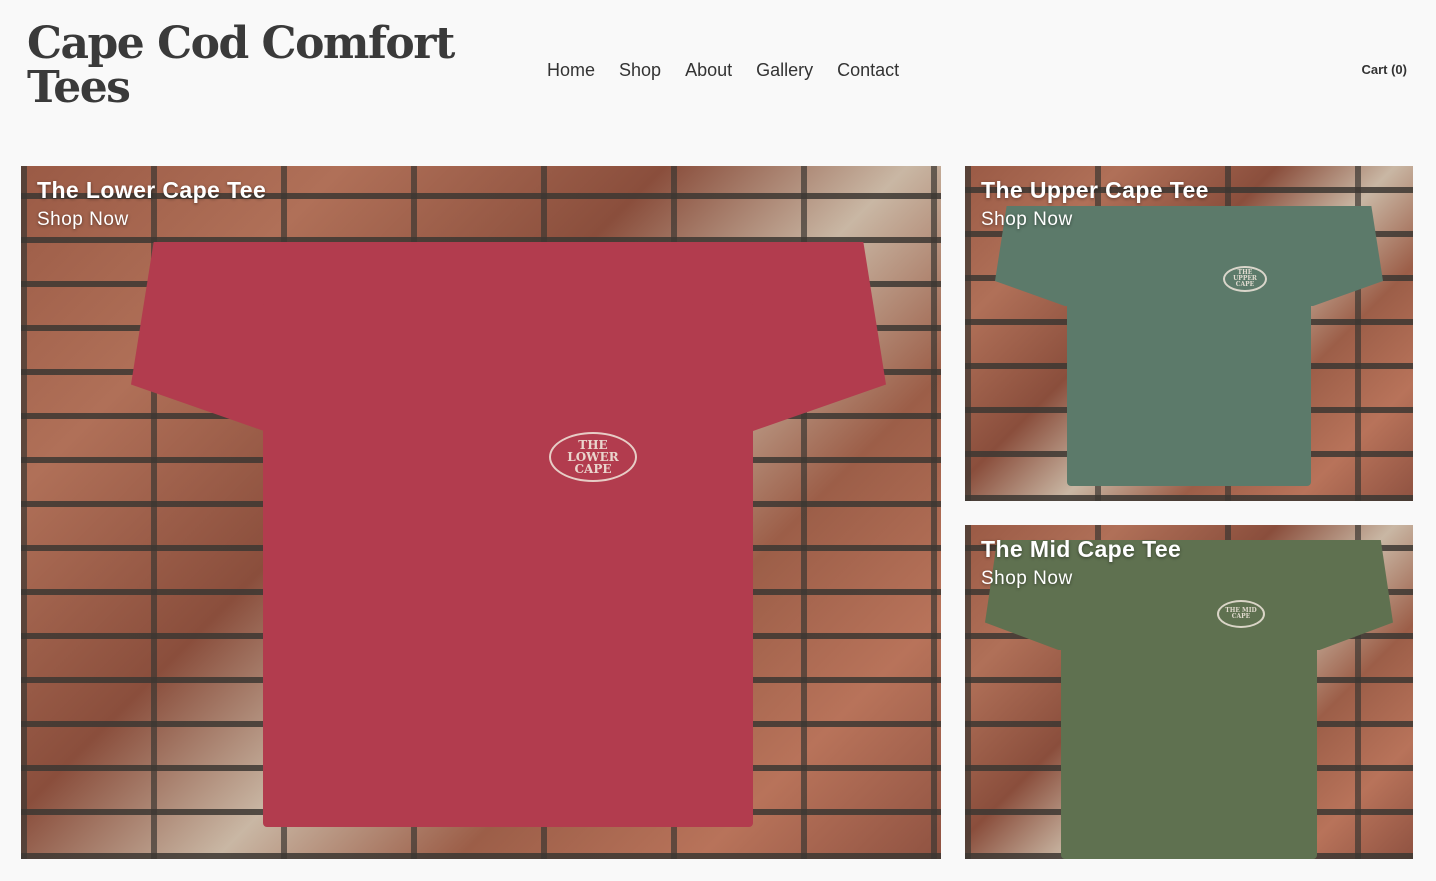 This screenshot has height=881, width=1436. What do you see at coordinates (735, 70) in the screenshot?
I see `main-nav: Home Shop About Gallery Contact` at bounding box center [735, 70].